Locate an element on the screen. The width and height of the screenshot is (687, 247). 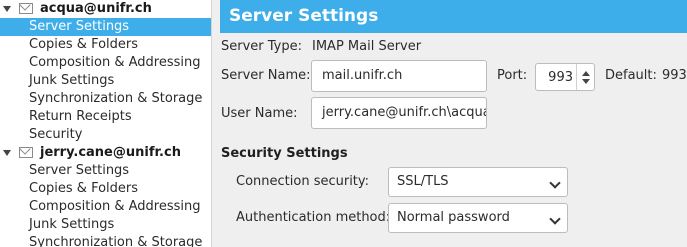
page-title: Server Settings is located at coordinates (304, 16).